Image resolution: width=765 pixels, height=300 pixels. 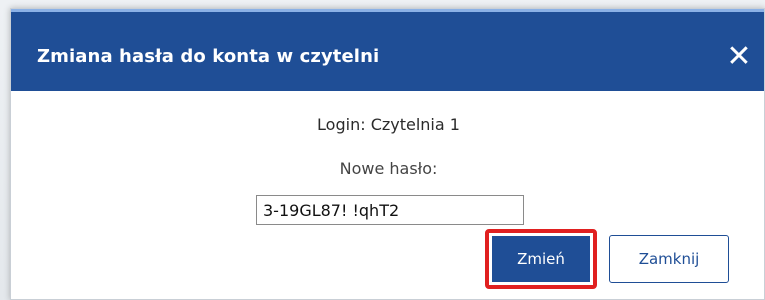 I want to click on new-password-label: Nowe hasło:, so click(x=388, y=168).